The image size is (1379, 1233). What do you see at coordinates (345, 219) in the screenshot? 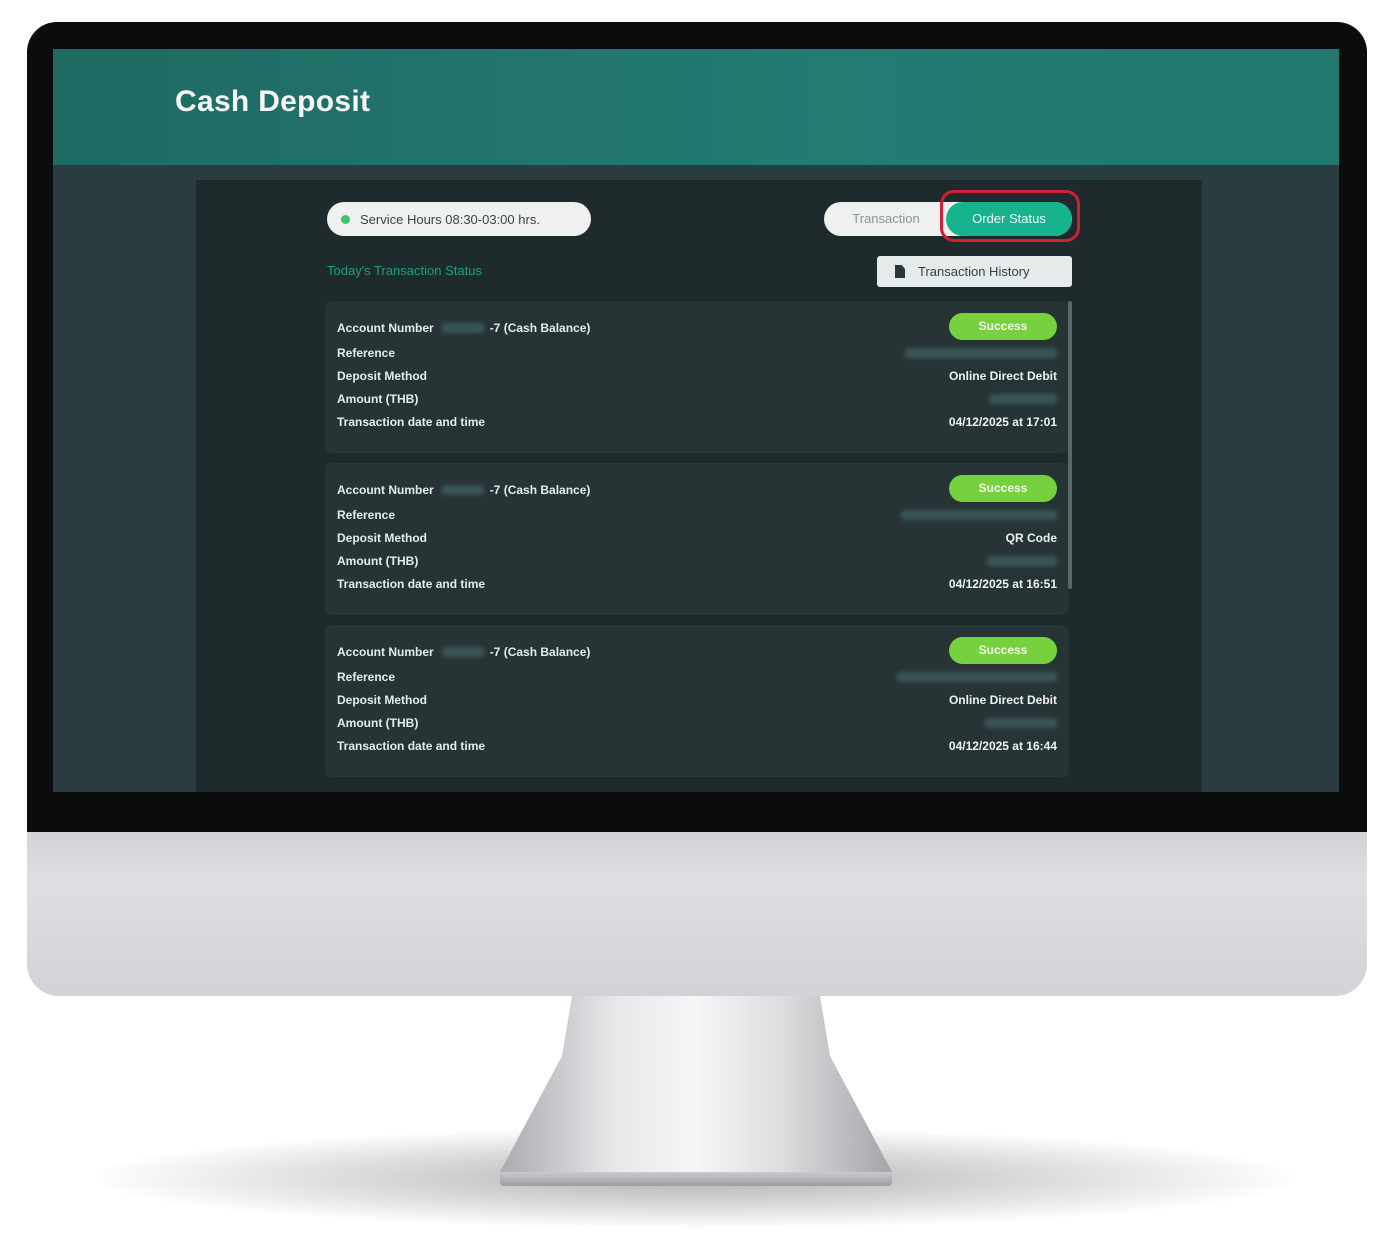
I see `green-dot-icon` at bounding box center [345, 219].